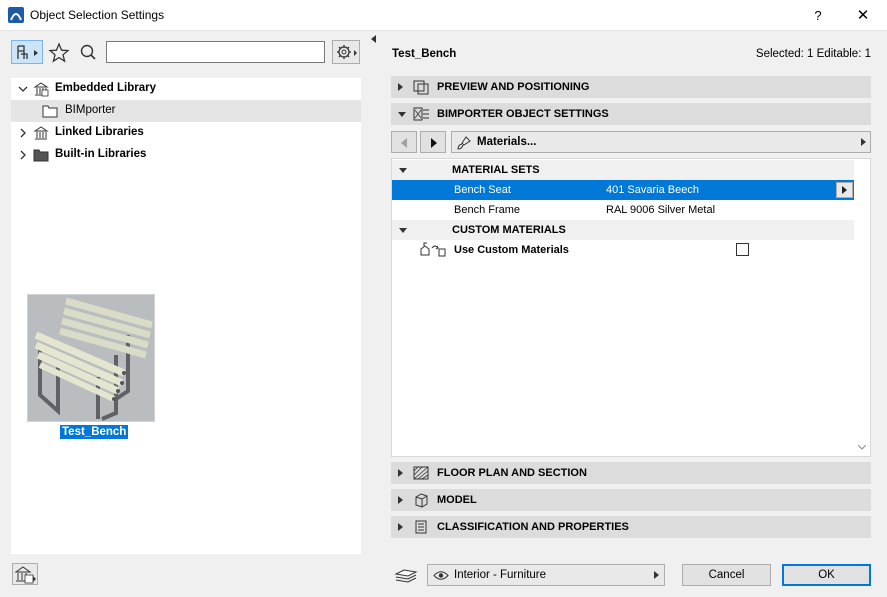 This screenshot has height=597, width=887. I want to click on group-custom-materials: CUSTOM MATERIALS, so click(623, 230).